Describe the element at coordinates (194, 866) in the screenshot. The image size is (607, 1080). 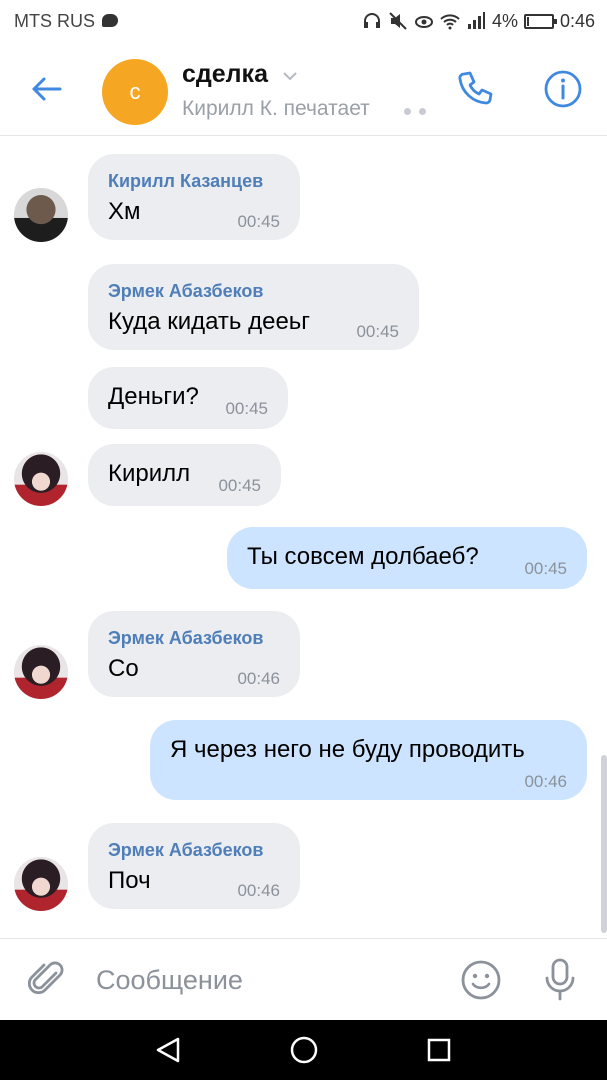
I see `message-bubble: Эрмек Абазбеков Поч 00:46` at that location.